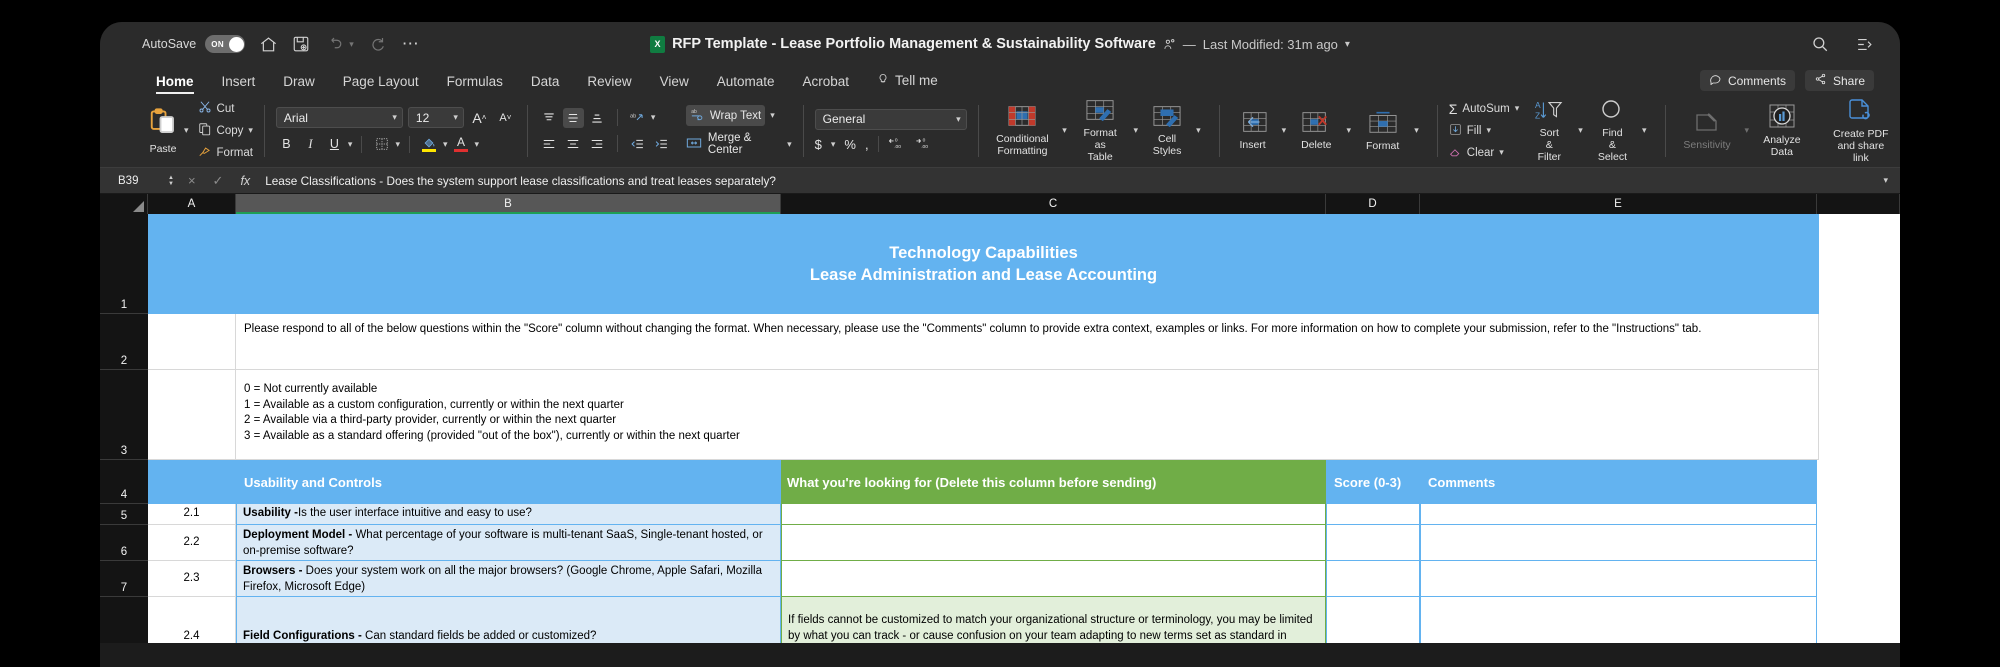 Image resolution: width=2000 pixels, height=667 pixels. I want to click on delete-cells-caret-icon: ▾, so click(1348, 130).